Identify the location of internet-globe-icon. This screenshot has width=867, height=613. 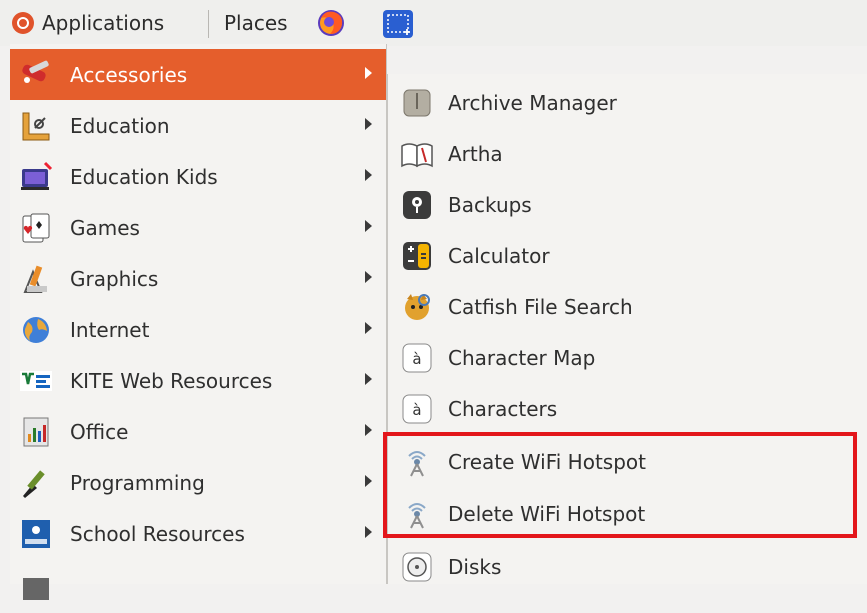
(36, 330).